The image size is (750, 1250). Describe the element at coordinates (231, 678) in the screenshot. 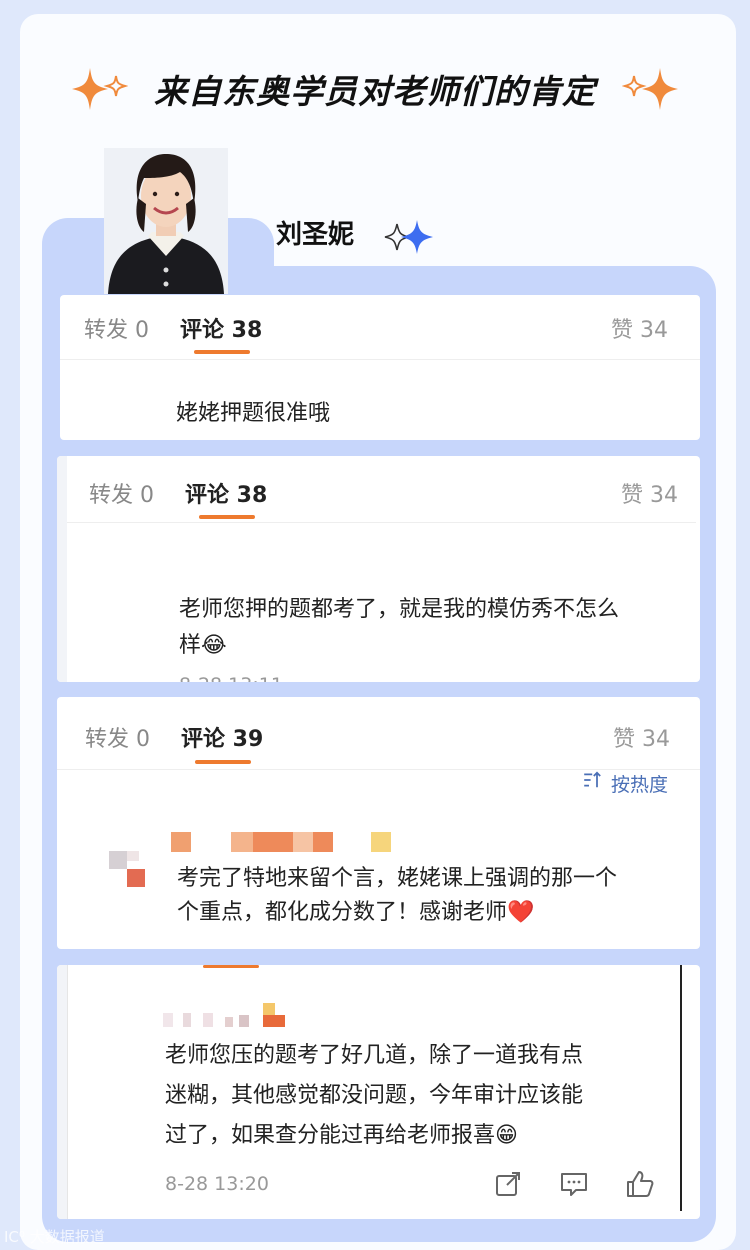

I see `comment-timestamp: 8-28 13:11` at that location.